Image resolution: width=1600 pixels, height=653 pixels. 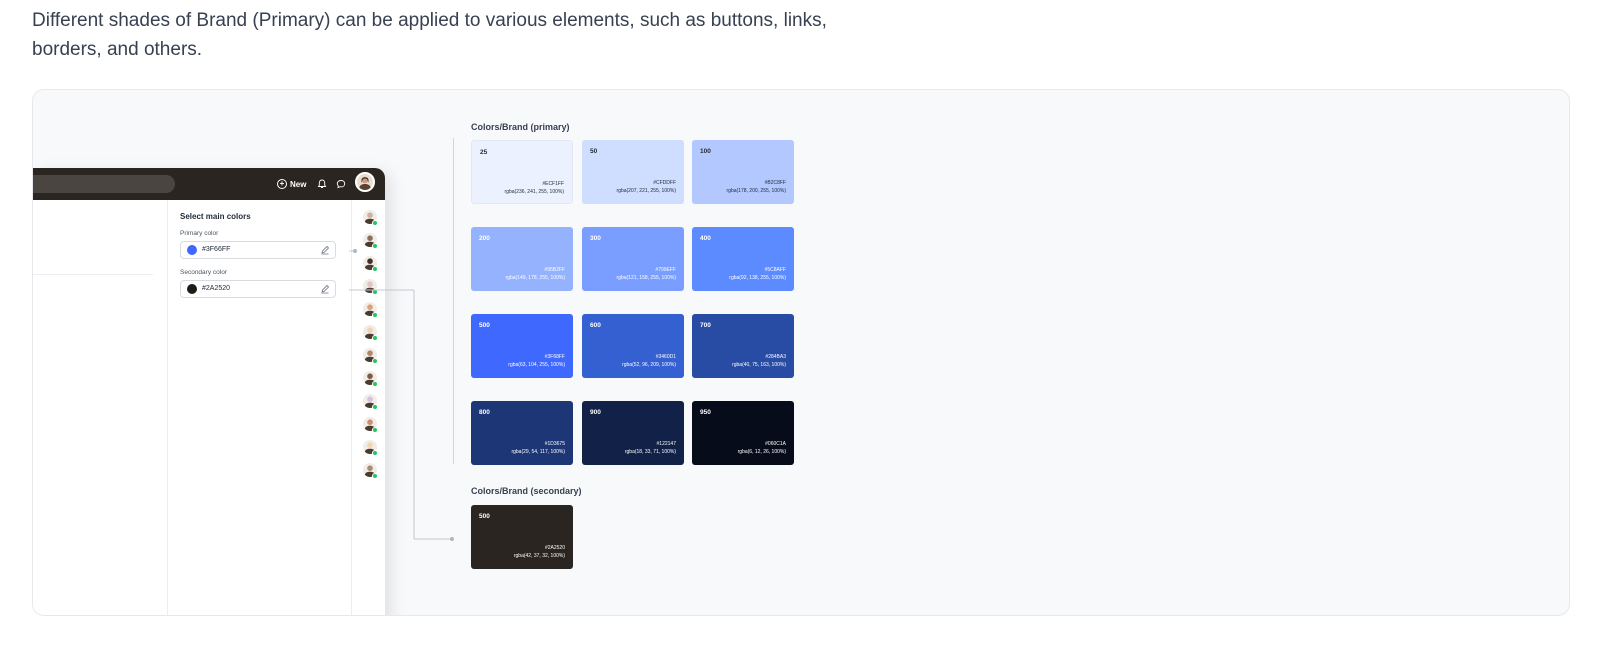 What do you see at coordinates (522, 259) in the screenshot?
I see `color-card-200: 200 #95B2FF rgba(149, 178, 255, 100%)` at bounding box center [522, 259].